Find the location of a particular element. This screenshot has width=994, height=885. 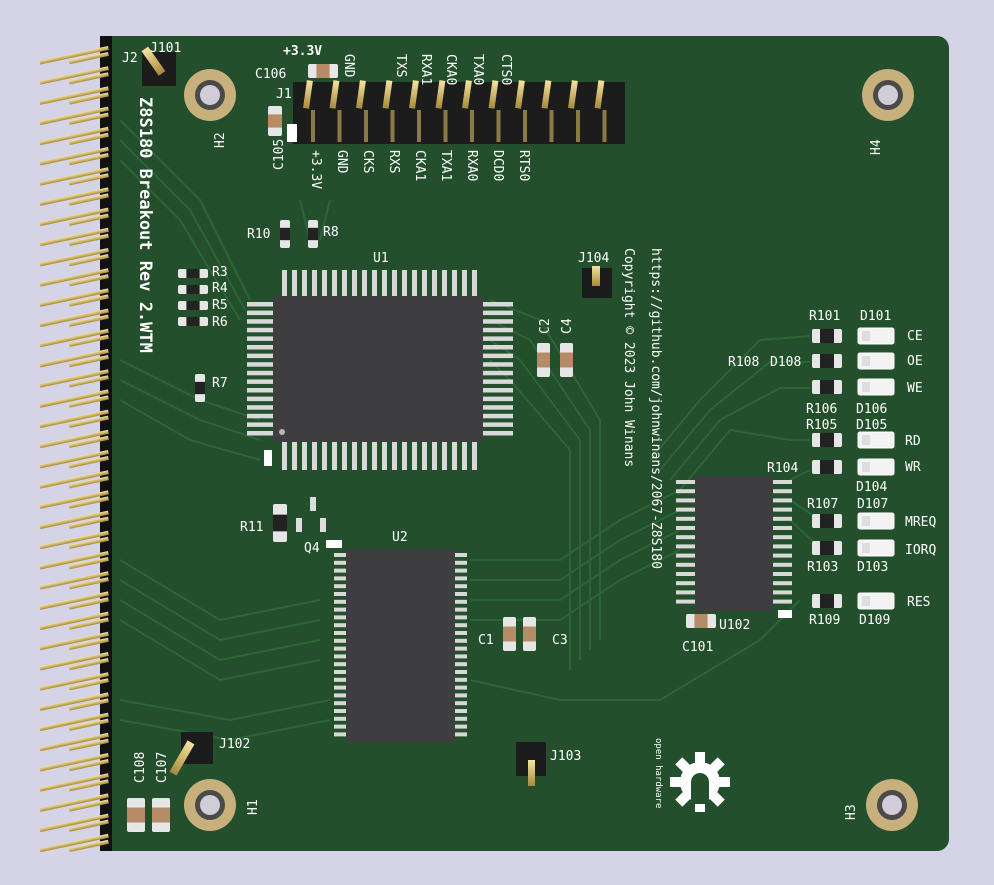

ref-r10: R10 is located at coordinates (258, 234).